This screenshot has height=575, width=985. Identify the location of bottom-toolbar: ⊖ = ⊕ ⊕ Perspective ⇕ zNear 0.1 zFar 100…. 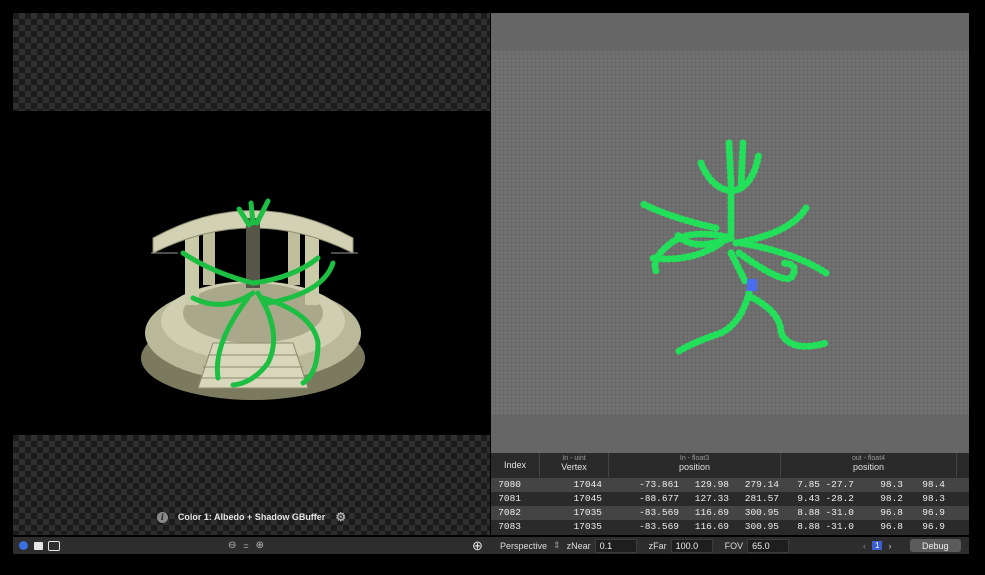
(491, 545).